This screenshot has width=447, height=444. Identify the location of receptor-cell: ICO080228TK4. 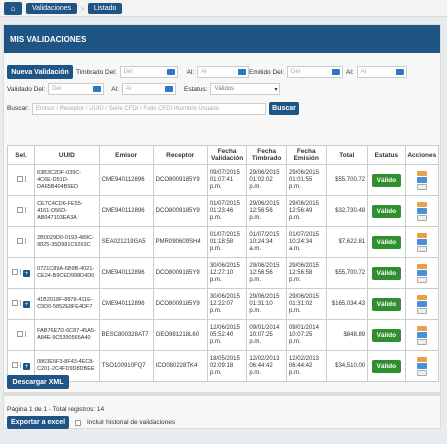
(180, 366).